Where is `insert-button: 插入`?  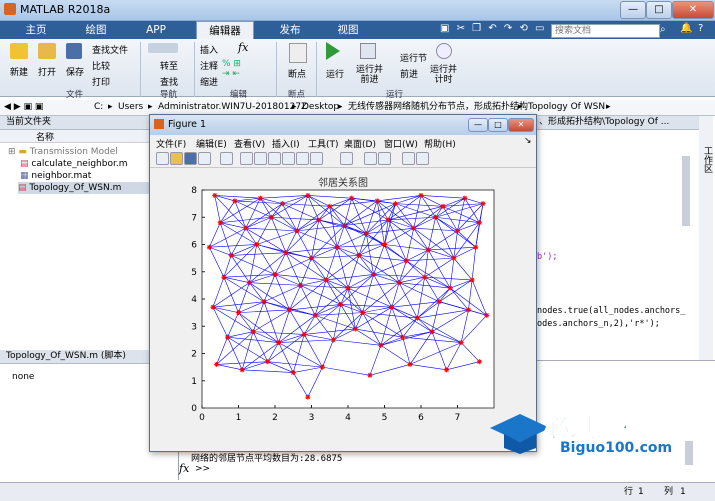
insert-button: 插入 is located at coordinates (209, 49).